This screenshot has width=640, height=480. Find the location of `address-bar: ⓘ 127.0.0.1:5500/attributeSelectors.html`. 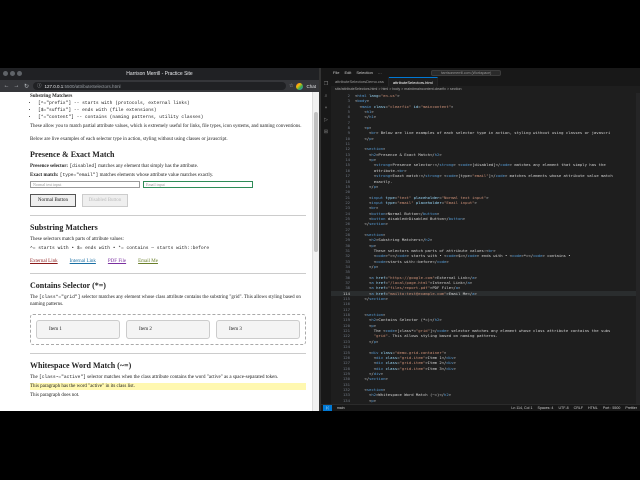

address-bar: ⓘ 127.0.0.1:5500/attributeSelectors.html is located at coordinates (159, 86).